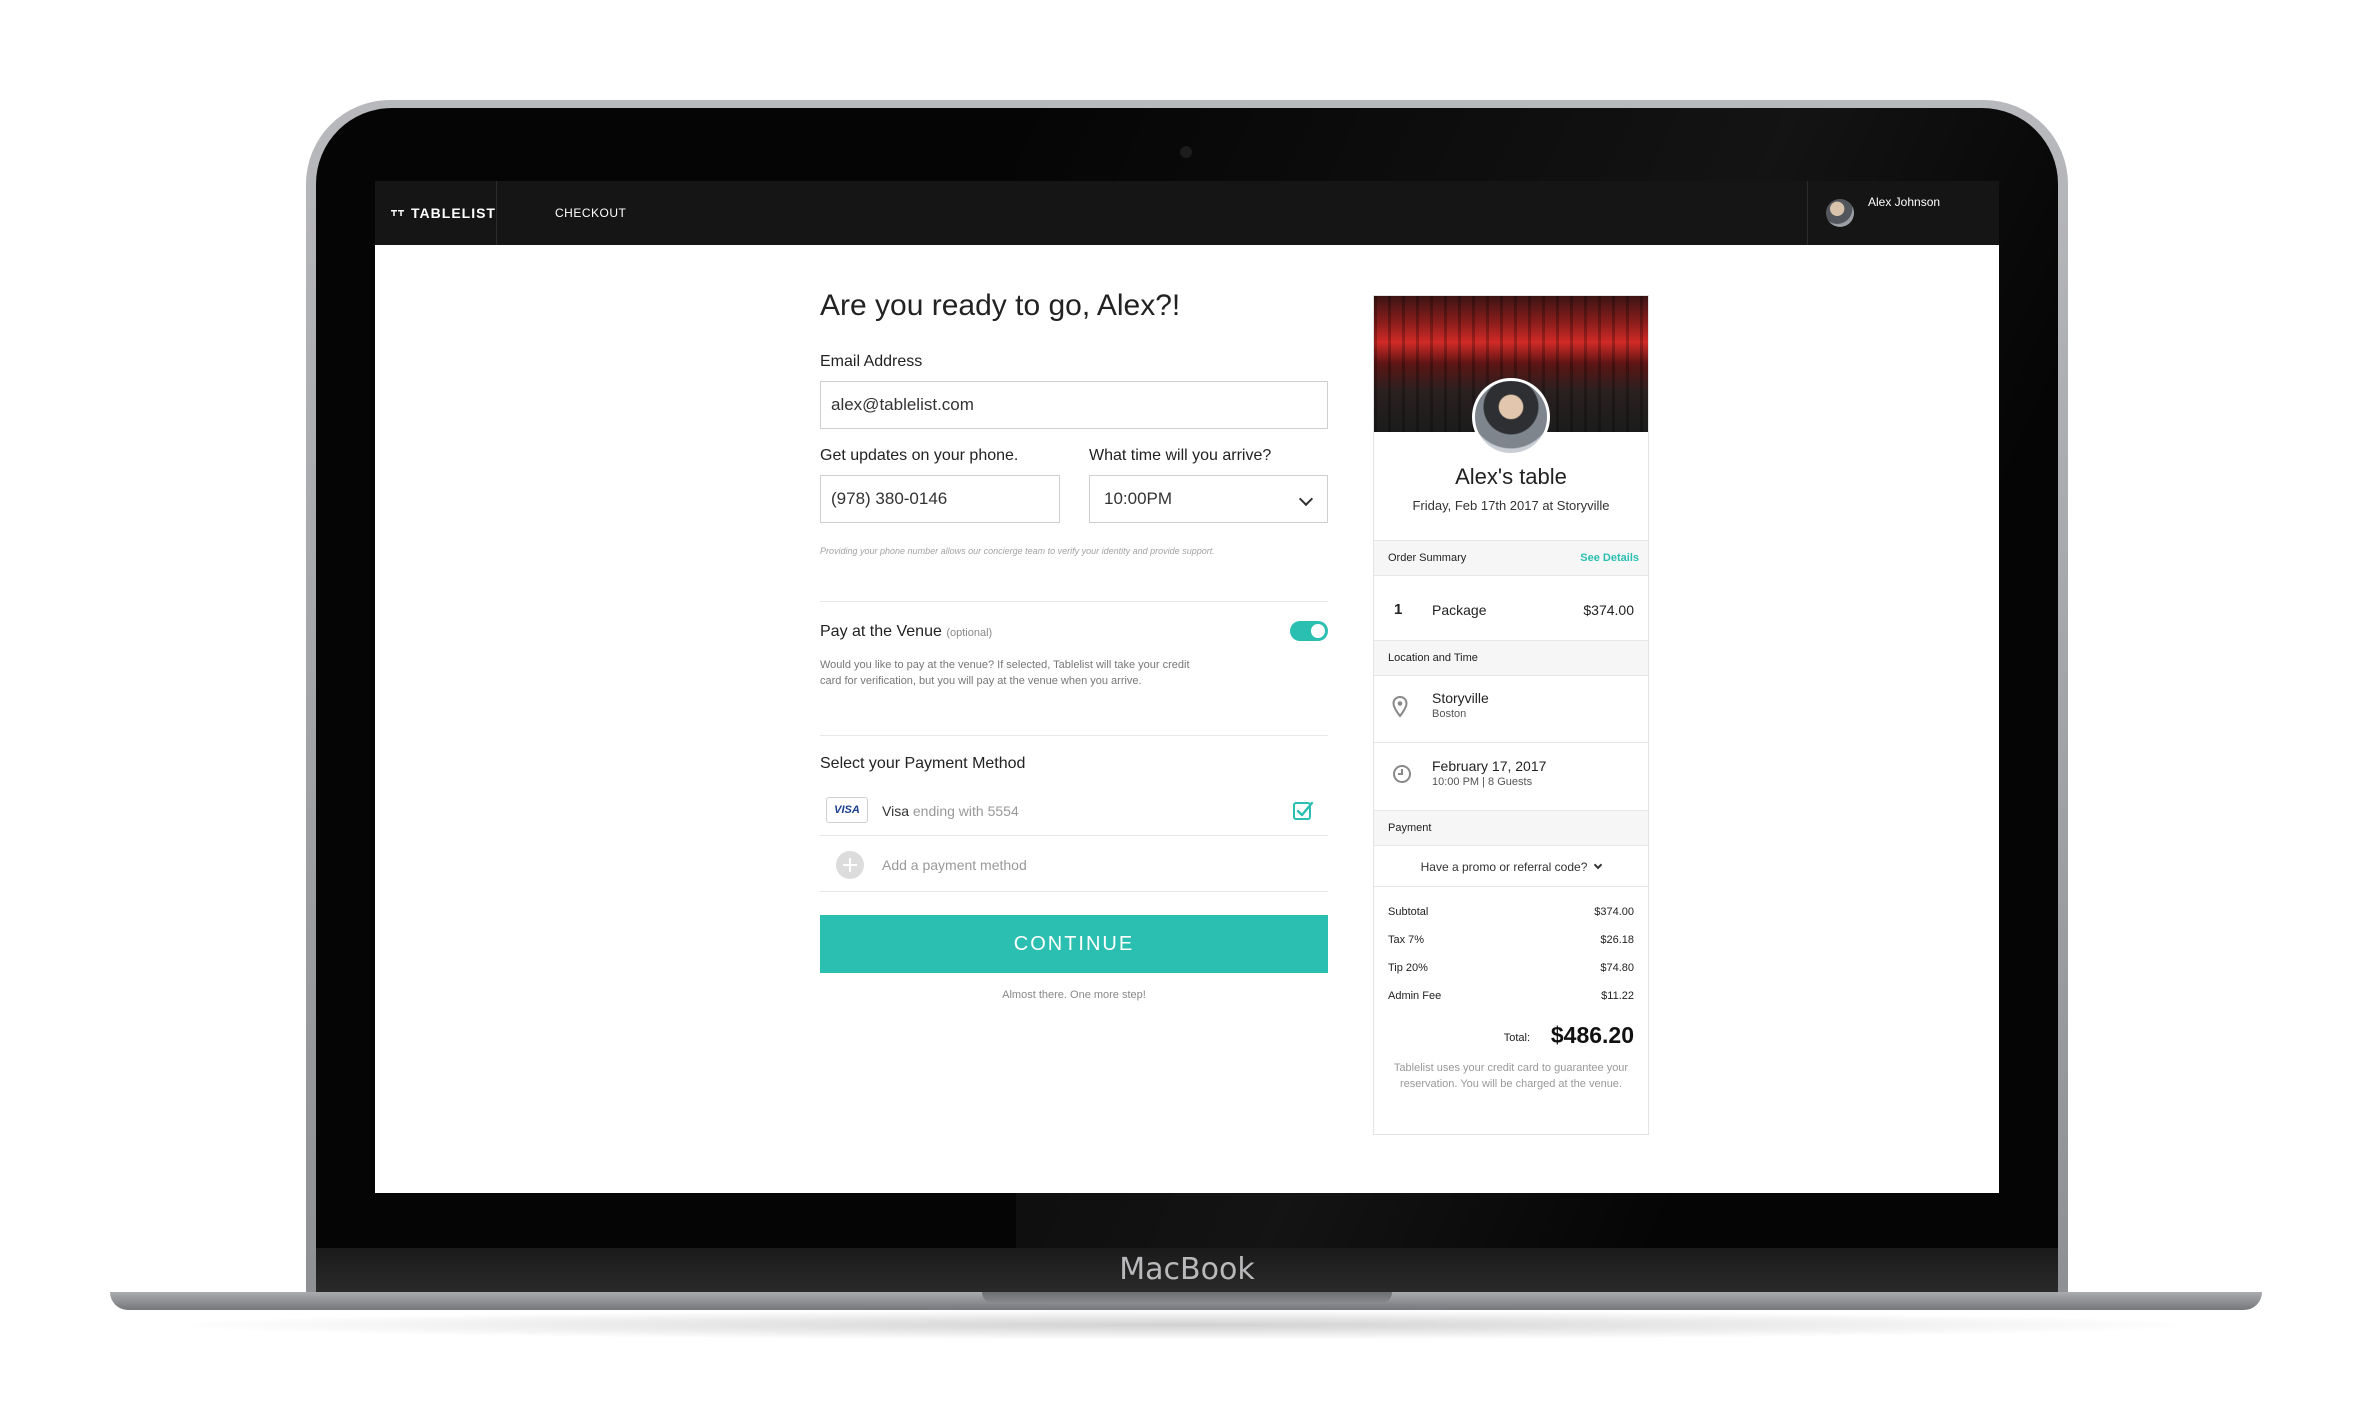  I want to click on email-field: alex@tablelist.com, so click(1074, 405).